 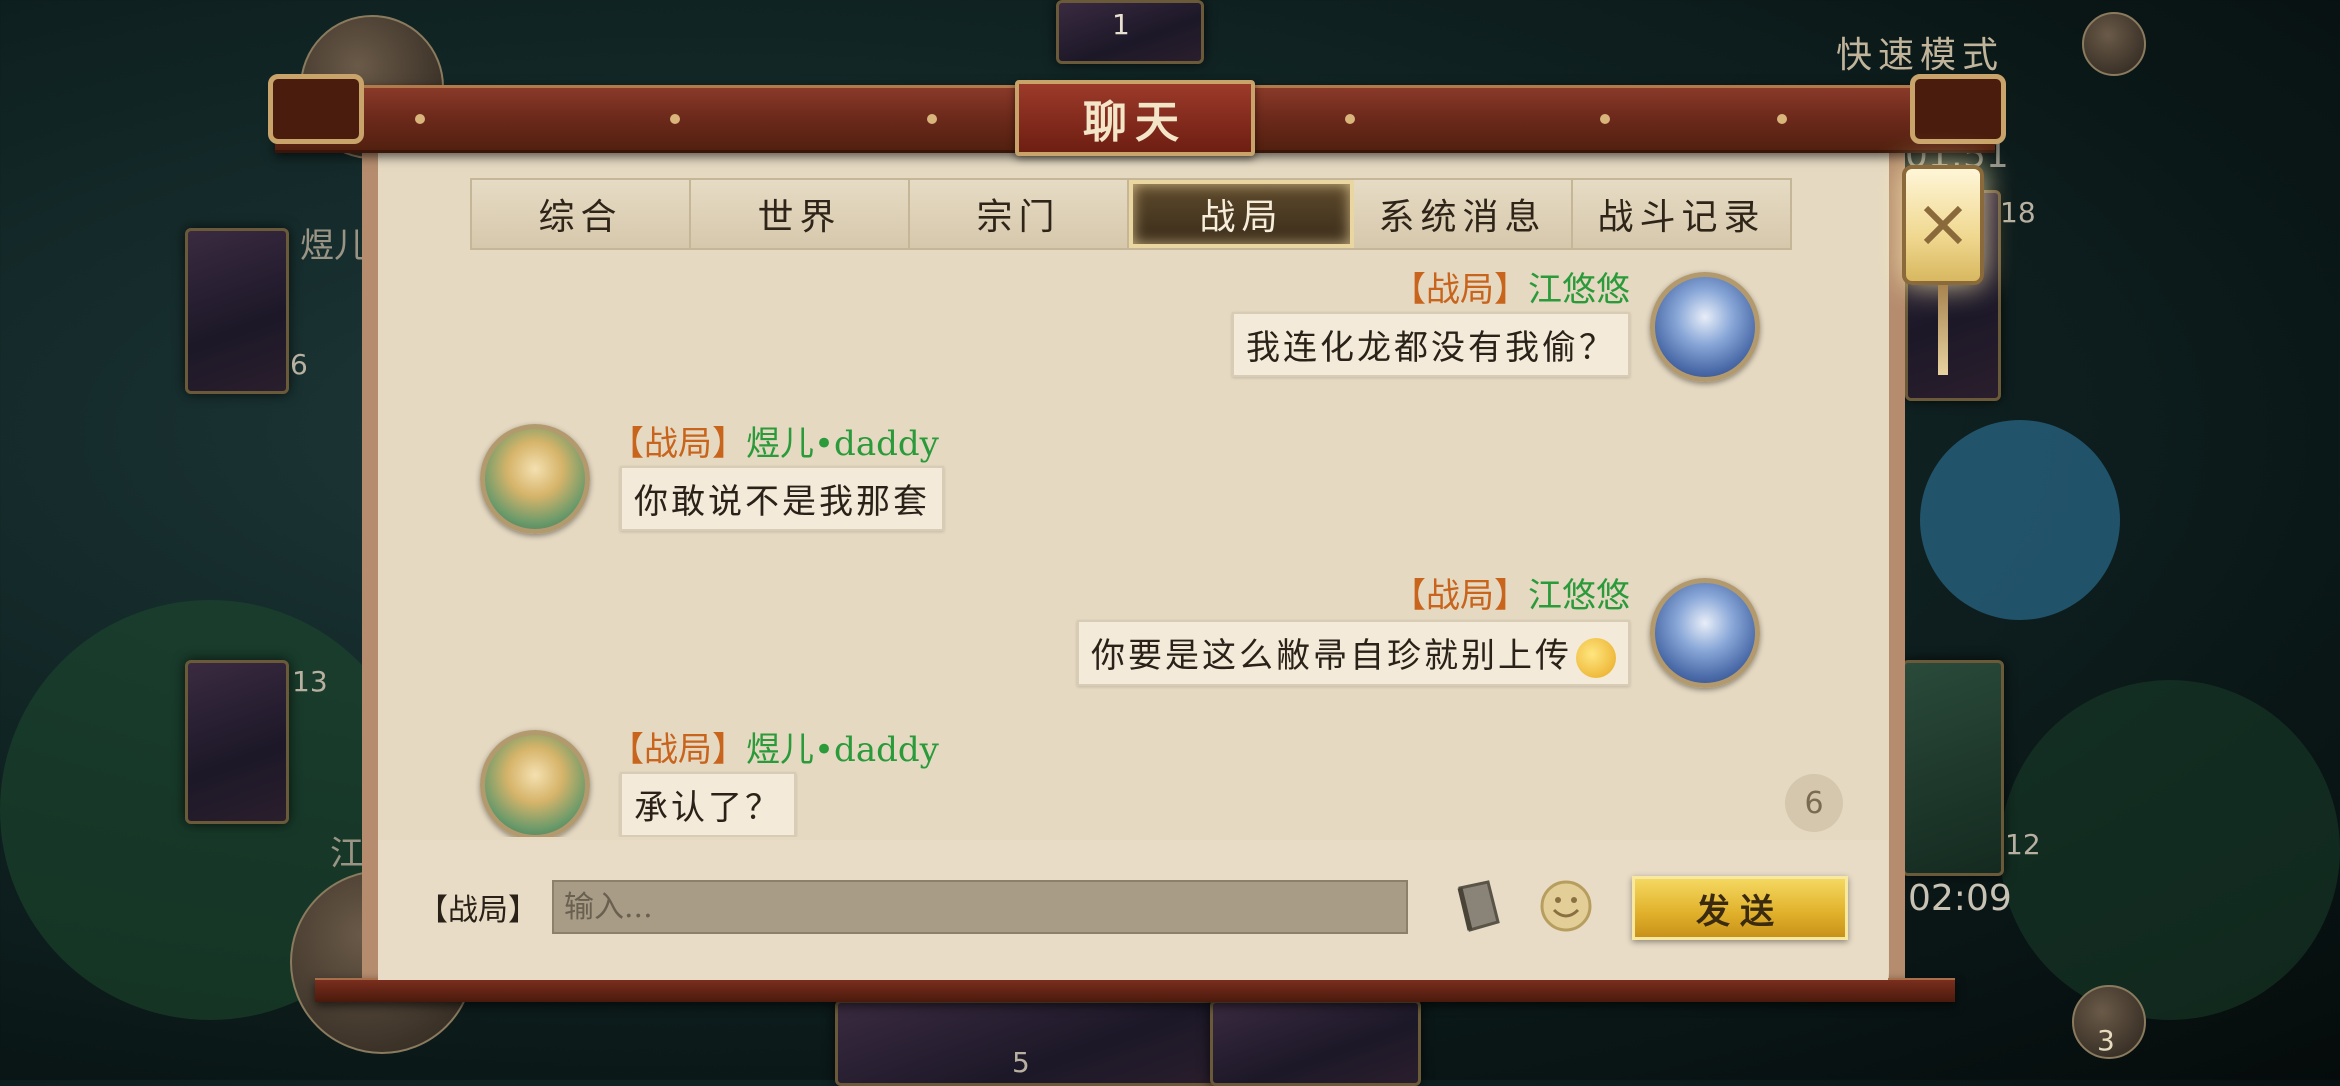 I want to click on dialog-footer-beam, so click(x=1135, y=990).